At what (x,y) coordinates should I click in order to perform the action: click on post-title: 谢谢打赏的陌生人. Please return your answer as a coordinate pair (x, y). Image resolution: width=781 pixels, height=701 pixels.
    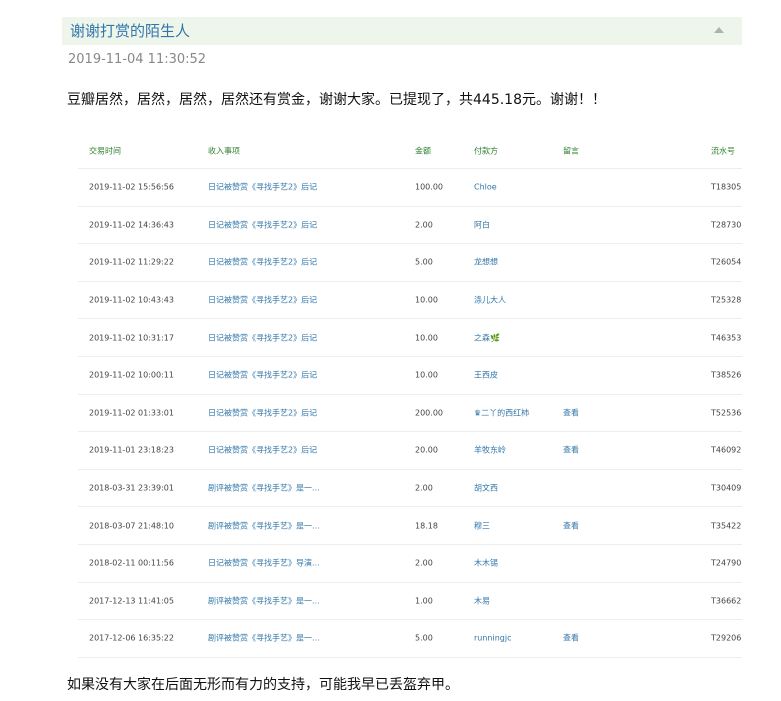
    Looking at the image, I should click on (130, 31).